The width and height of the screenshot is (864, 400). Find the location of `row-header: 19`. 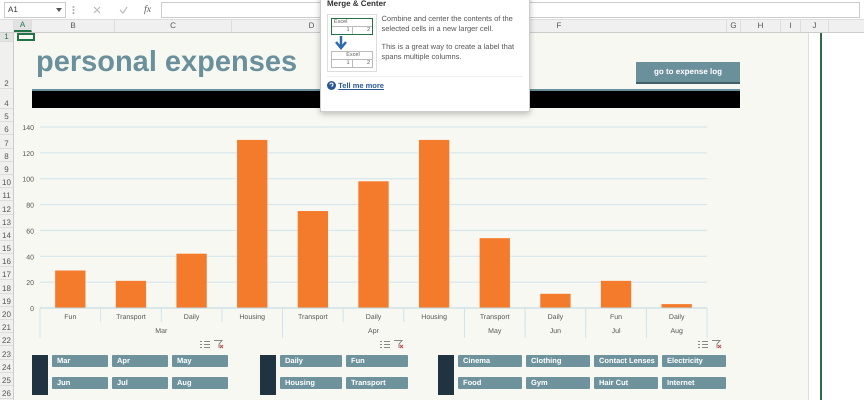

row-header: 19 is located at coordinates (6, 300).